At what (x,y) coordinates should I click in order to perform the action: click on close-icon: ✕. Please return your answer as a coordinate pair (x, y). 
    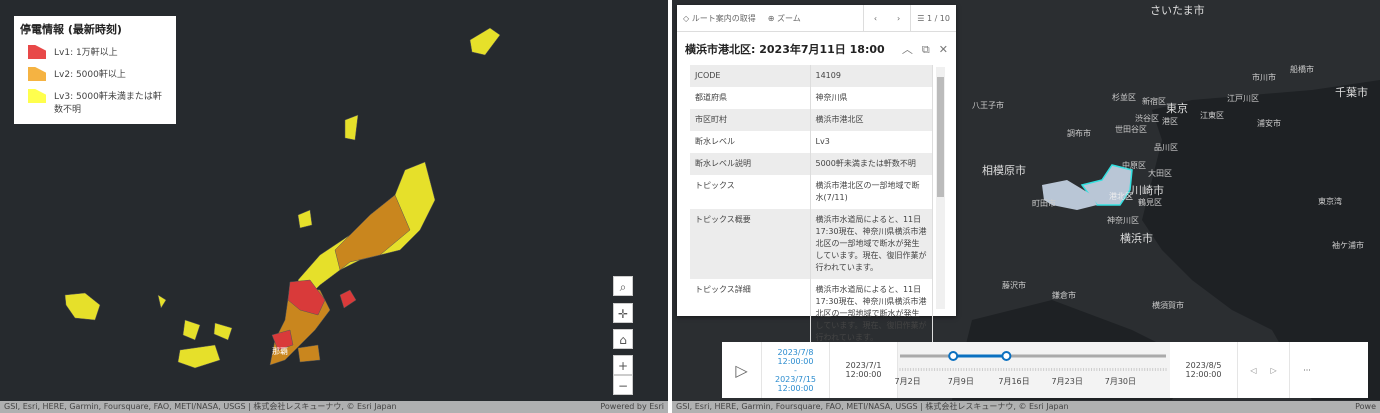
    Looking at the image, I should click on (943, 49).